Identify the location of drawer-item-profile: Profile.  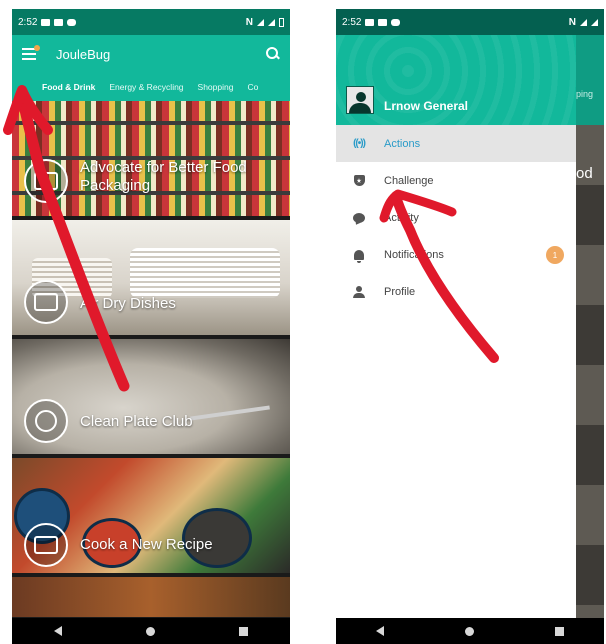
(456, 291).